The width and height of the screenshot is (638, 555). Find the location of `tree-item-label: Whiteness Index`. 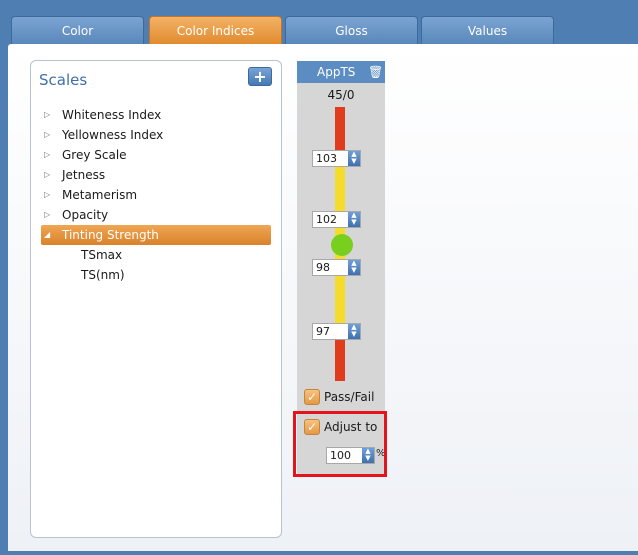

tree-item-label: Whiteness Index is located at coordinates (112, 115).